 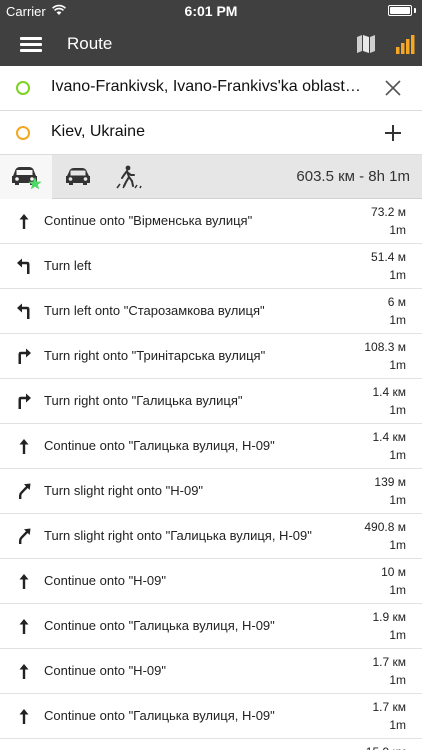 What do you see at coordinates (23, 133) in the screenshot?
I see `finish-point-icon` at bounding box center [23, 133].